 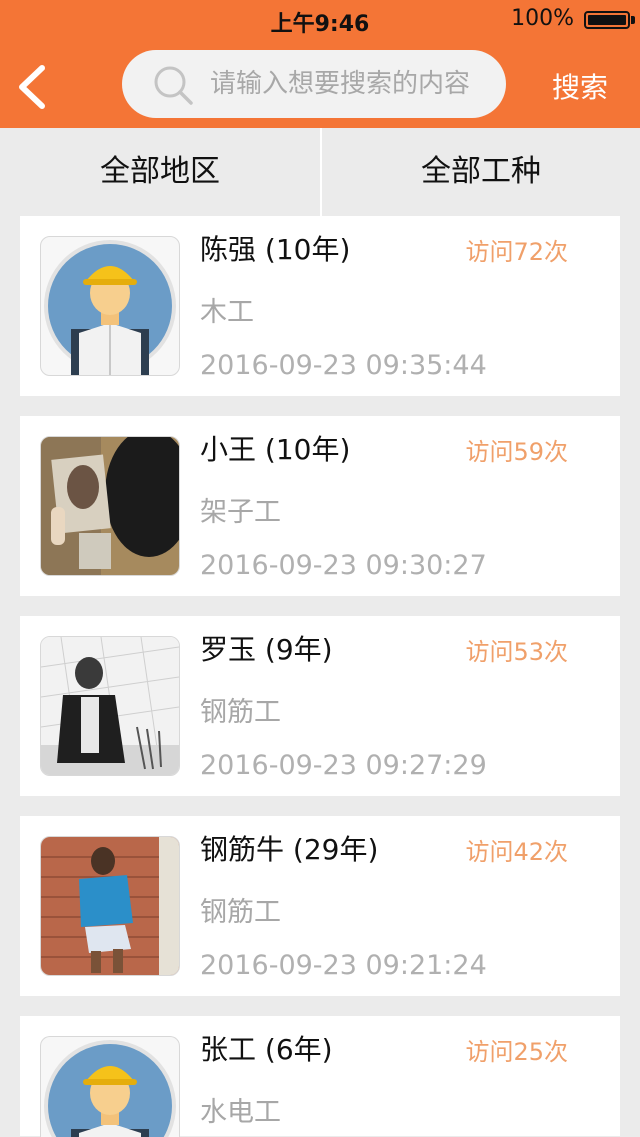 What do you see at coordinates (320, 706) in the screenshot?
I see `worker-card: 罗玉 (9年) 访问53次 钢筋工 2016-09-23 09:27:29` at bounding box center [320, 706].